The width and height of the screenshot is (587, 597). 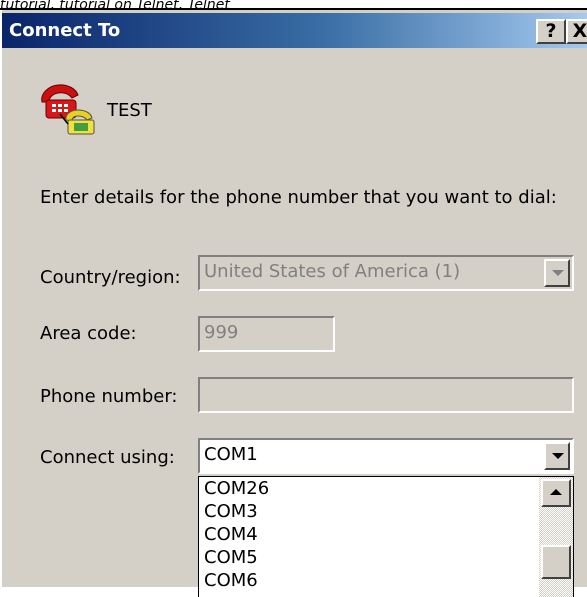 I want to click on scroll-up-button, so click(x=556, y=493).